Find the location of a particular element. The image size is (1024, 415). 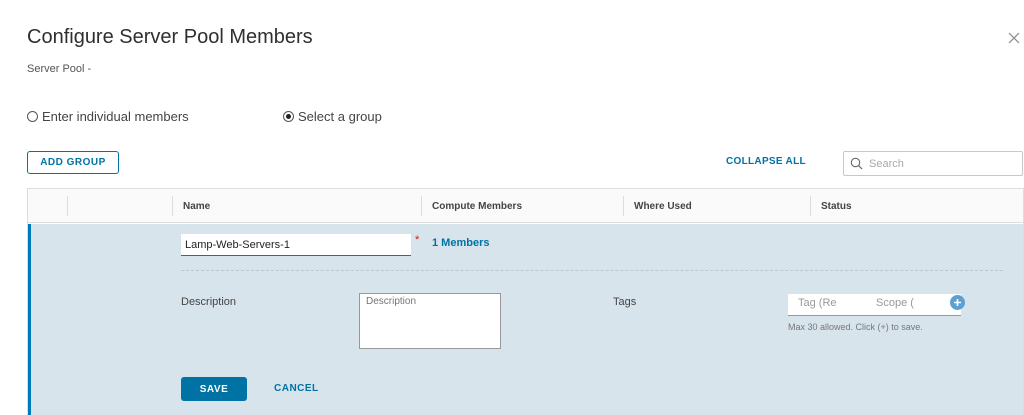

radio-individual-members: Enter individual members is located at coordinates (108, 116).